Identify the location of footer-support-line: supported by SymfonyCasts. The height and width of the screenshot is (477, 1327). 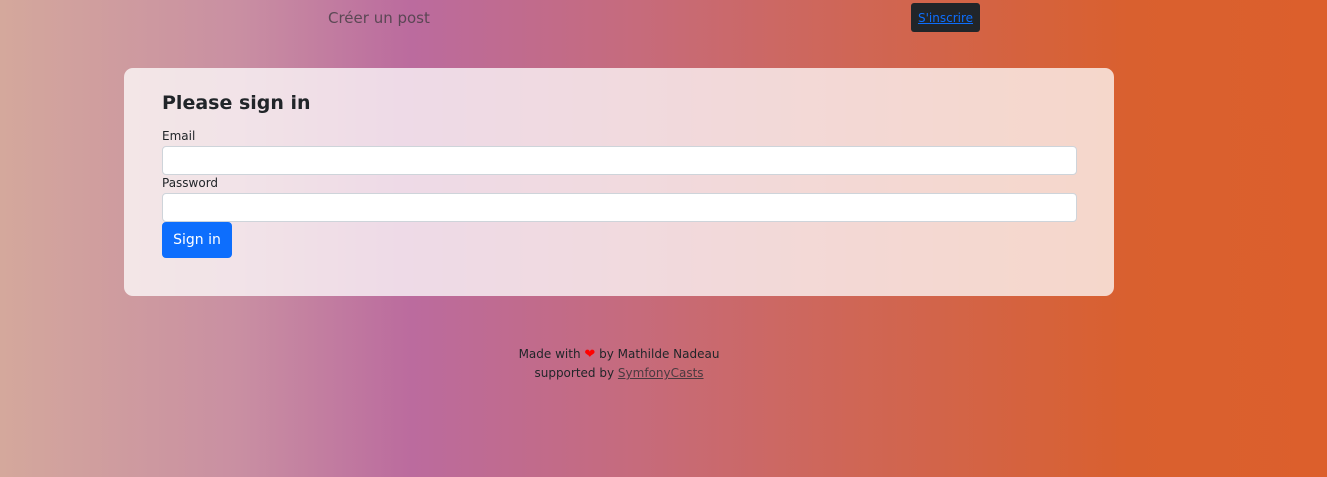
(619, 373).